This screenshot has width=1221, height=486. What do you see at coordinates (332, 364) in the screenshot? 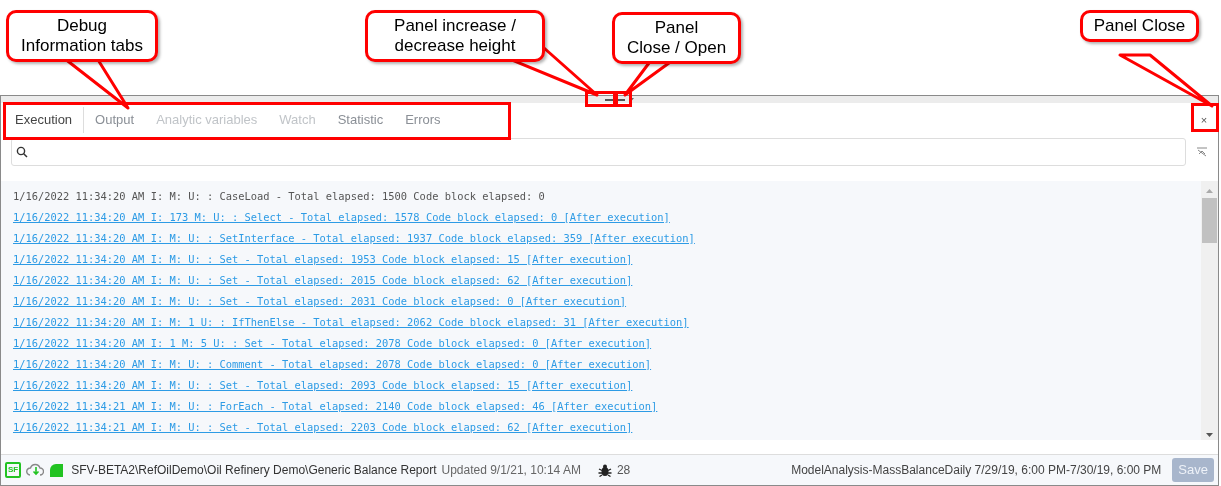
I see `log-link: 1/16/2022 11:34:20 AM I: M: U: : Comment - Total elapsed: 2078 Code block elapsed: 0 [After execution]` at bounding box center [332, 364].